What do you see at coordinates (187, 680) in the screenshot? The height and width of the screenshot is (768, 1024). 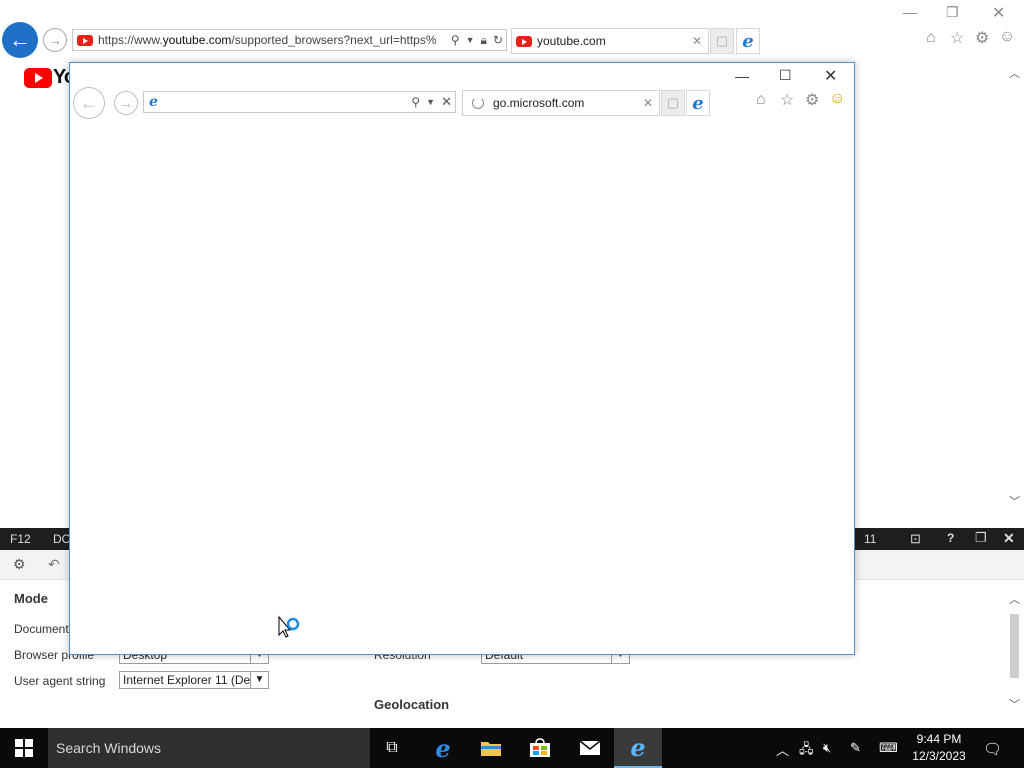 I see `user-agent-value: Internet Explorer 11 (De` at bounding box center [187, 680].